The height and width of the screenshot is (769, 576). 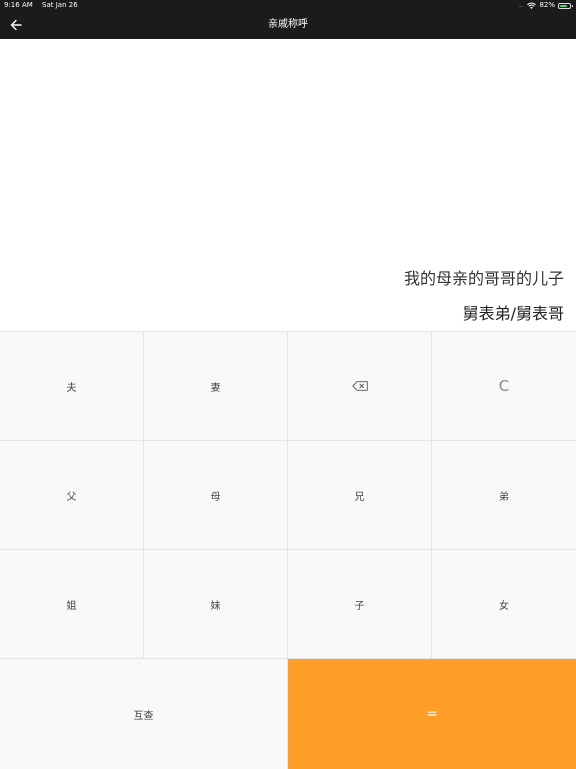 I want to click on key-younger-brother: 弟, so click(x=504, y=495).